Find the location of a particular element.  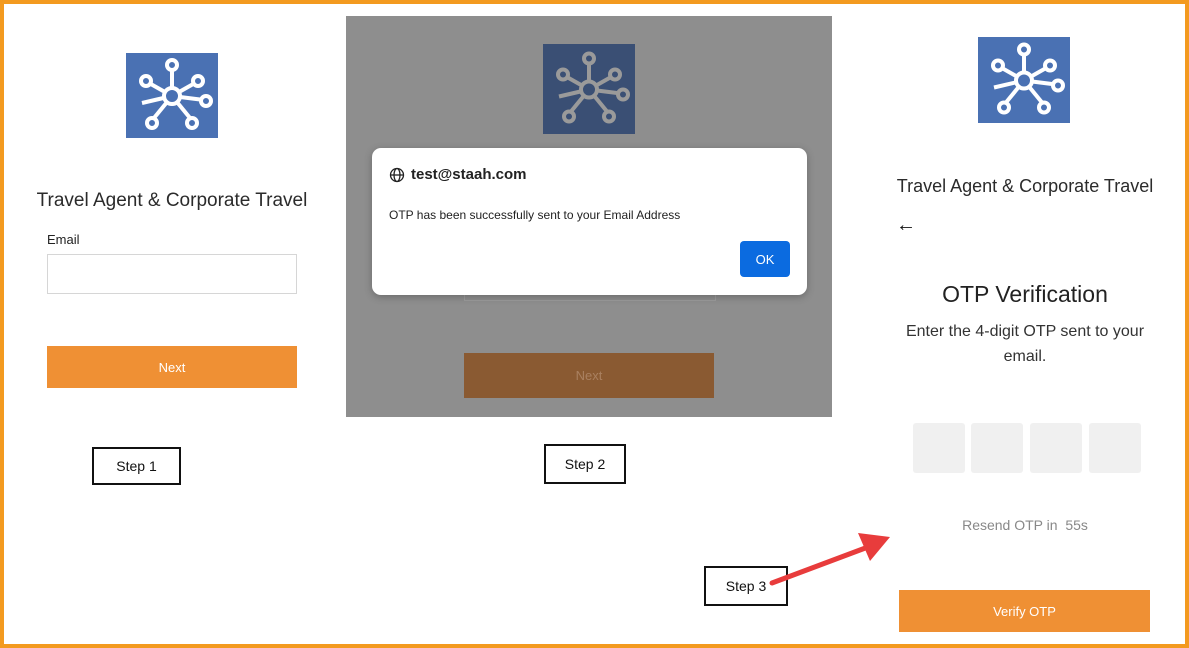

dialog-host: test@staah.com is located at coordinates (469, 174).